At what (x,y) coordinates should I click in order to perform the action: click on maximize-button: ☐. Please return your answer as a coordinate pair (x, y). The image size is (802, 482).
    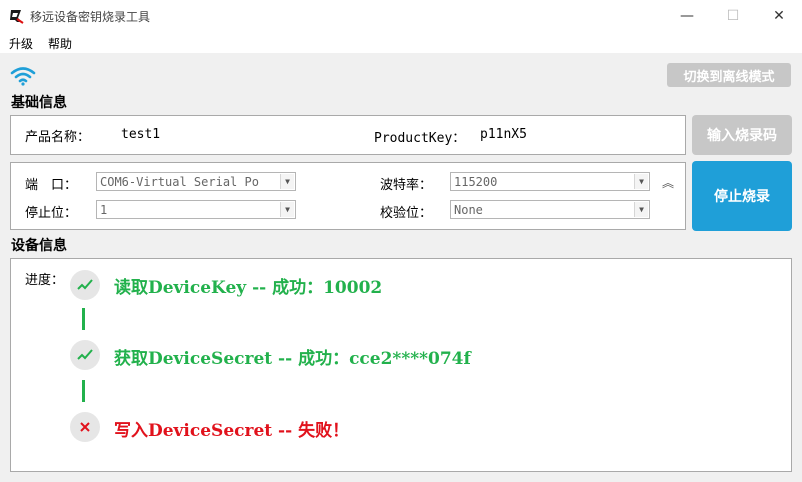
    Looking at the image, I should click on (733, 15).